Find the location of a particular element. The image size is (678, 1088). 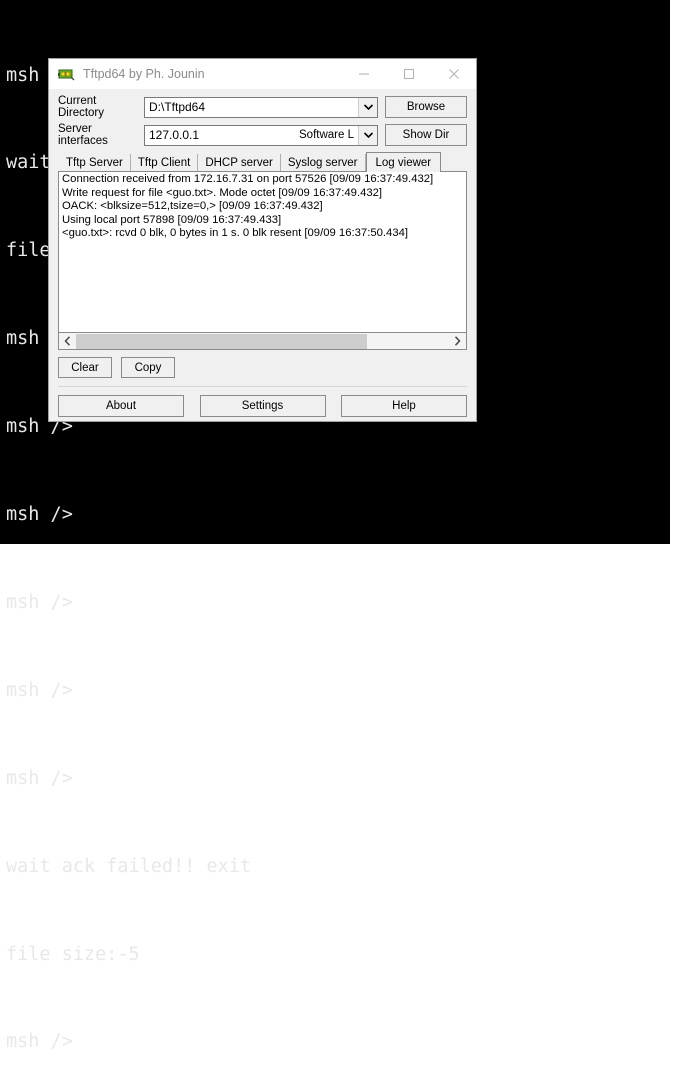

server-interfaces-value: 127.0.0.1 is located at coordinates (174, 135).